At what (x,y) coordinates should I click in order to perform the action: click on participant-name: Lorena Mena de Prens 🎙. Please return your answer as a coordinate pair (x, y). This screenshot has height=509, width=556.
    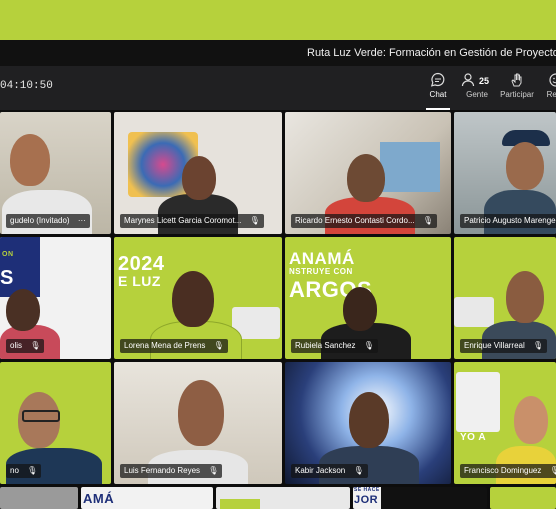
    Looking at the image, I should click on (174, 346).